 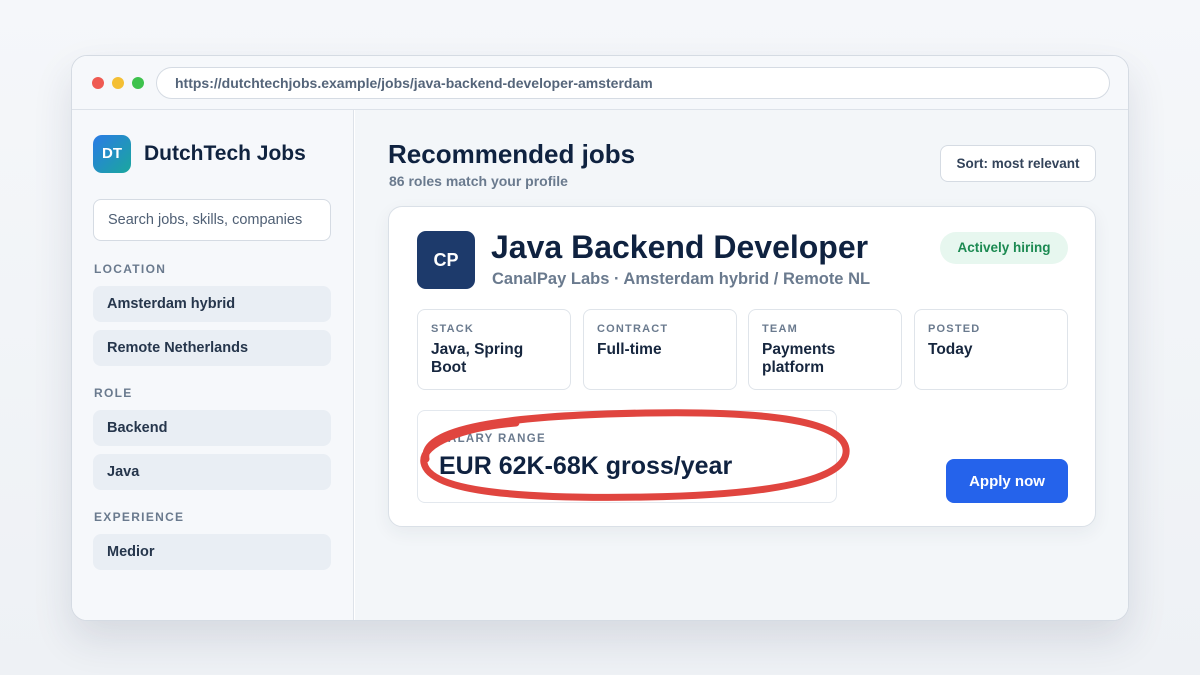 I want to click on close-window-dot, so click(x=98, y=83).